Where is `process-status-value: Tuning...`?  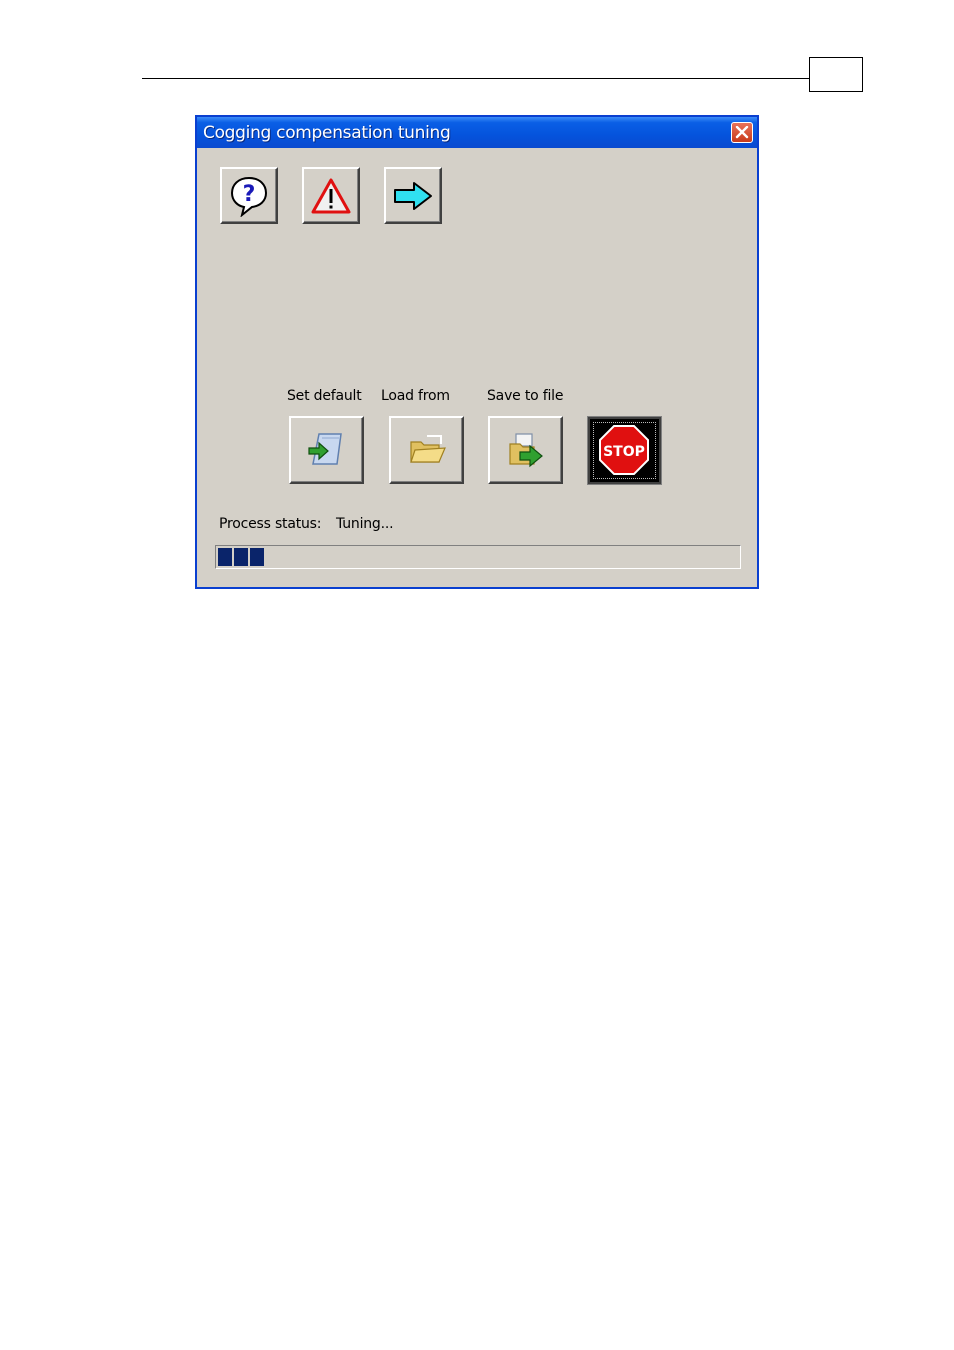 process-status-value: Tuning... is located at coordinates (365, 524).